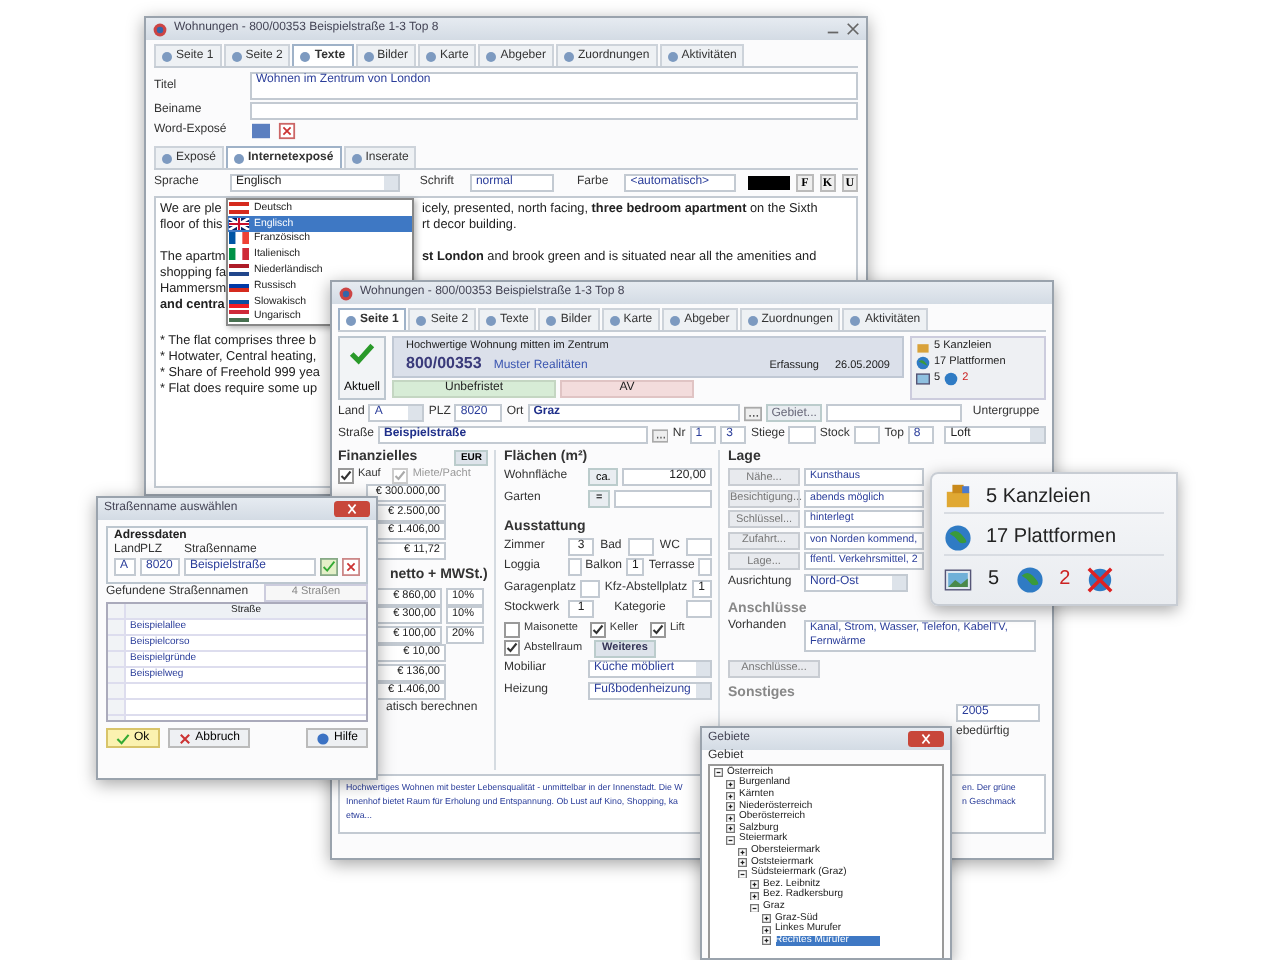  What do you see at coordinates (894, 413) in the screenshot?
I see `area-field` at bounding box center [894, 413].